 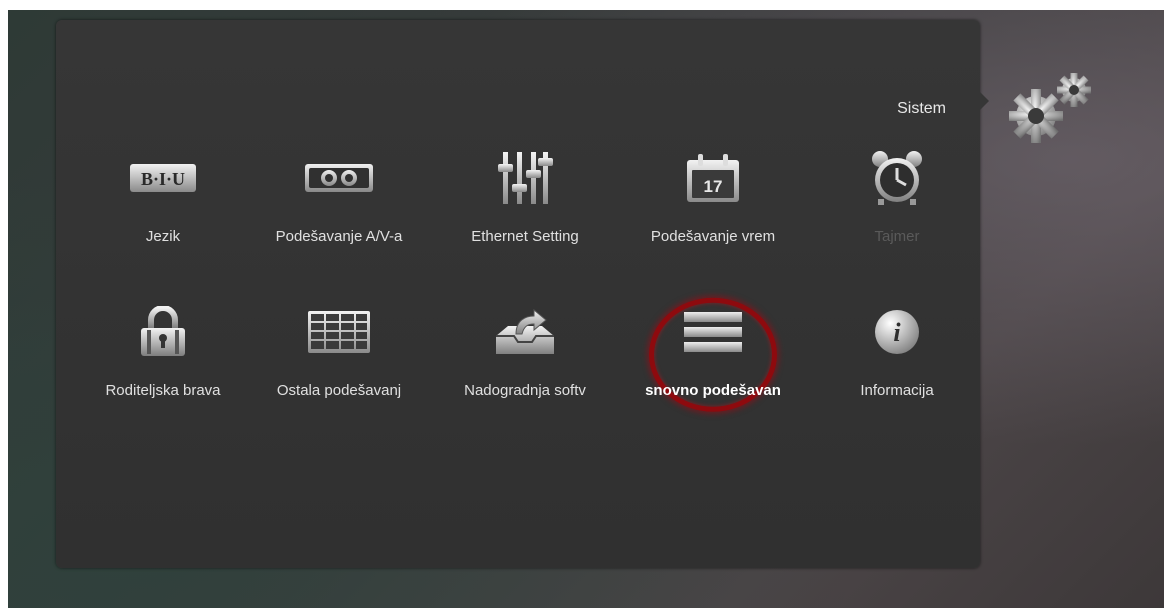 What do you see at coordinates (339, 236) in the screenshot?
I see `menu-item-label: Podešavanje A/V-a` at bounding box center [339, 236].